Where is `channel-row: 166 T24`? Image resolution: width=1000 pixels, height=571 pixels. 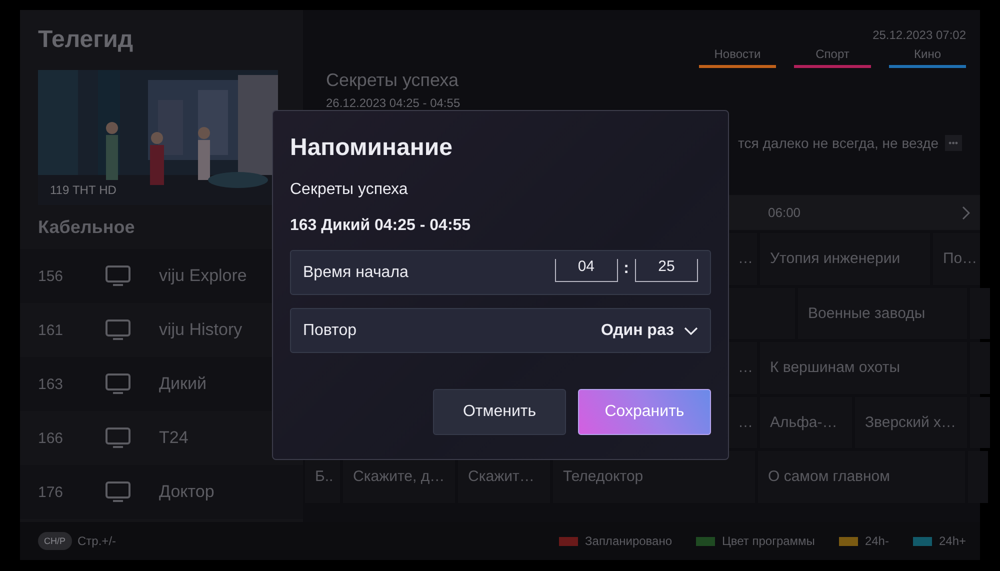
channel-row: 166 T24 is located at coordinates (161, 438).